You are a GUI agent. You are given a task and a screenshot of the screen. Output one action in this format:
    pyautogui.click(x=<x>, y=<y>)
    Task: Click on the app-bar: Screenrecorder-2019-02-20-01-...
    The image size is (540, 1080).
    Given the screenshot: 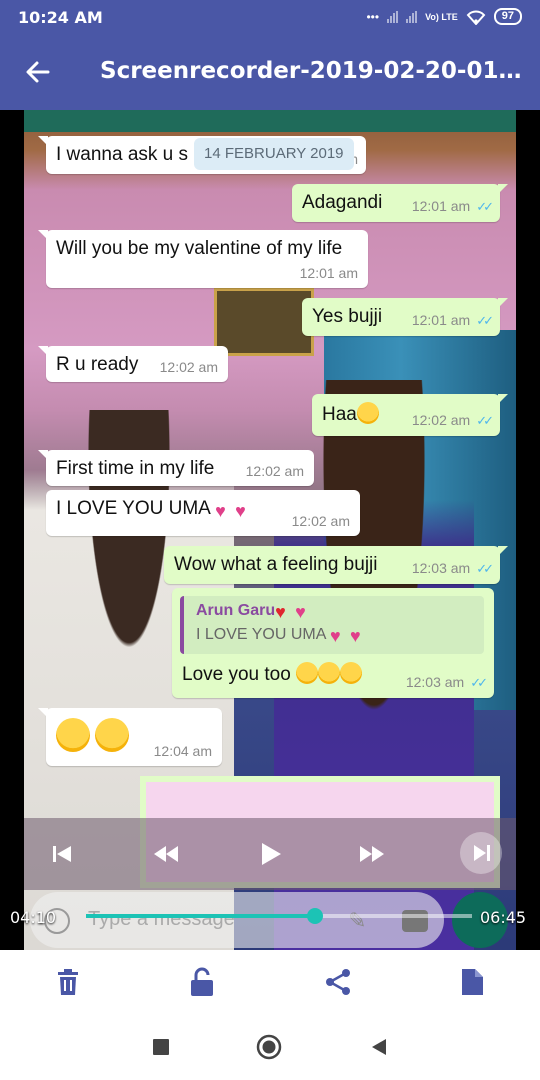 What is the action you would take?
    pyautogui.click(x=270, y=72)
    